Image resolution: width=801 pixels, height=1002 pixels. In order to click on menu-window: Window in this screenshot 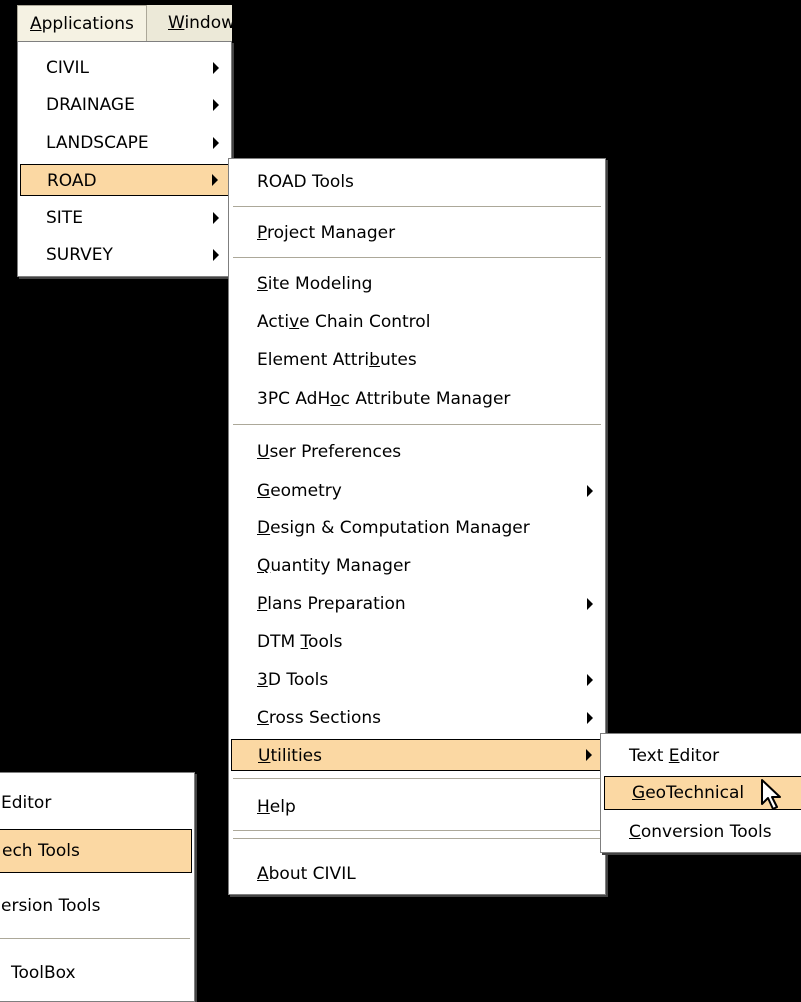, I will do `click(195, 23)`.